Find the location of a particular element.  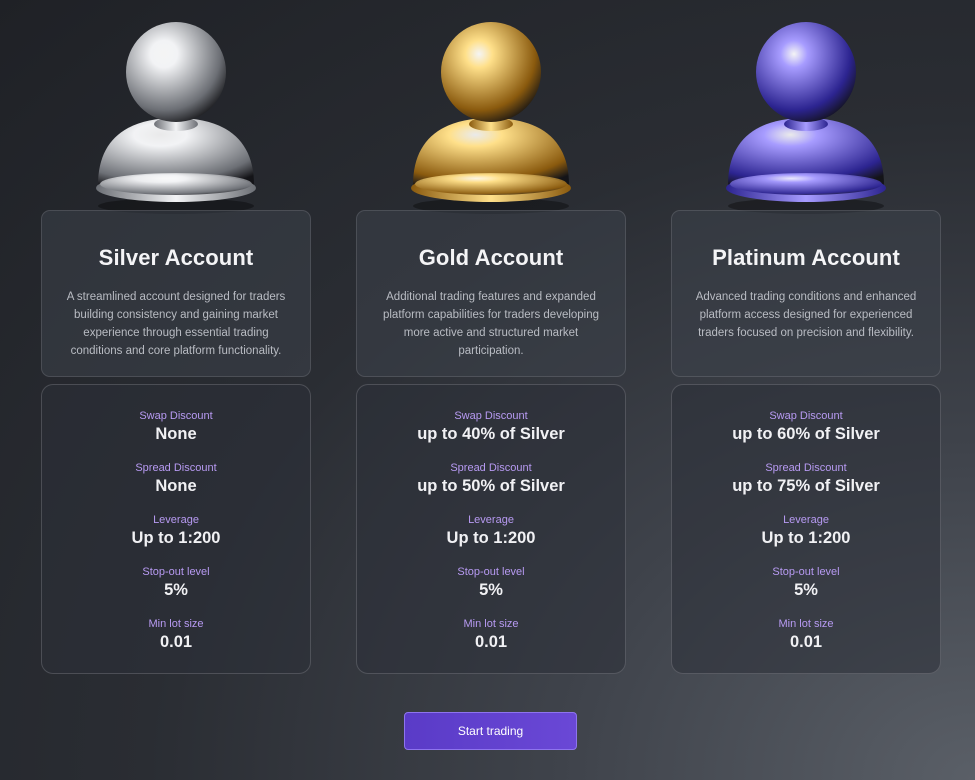

spec-spread-discount: Spread Discount None is located at coordinates (176, 487).